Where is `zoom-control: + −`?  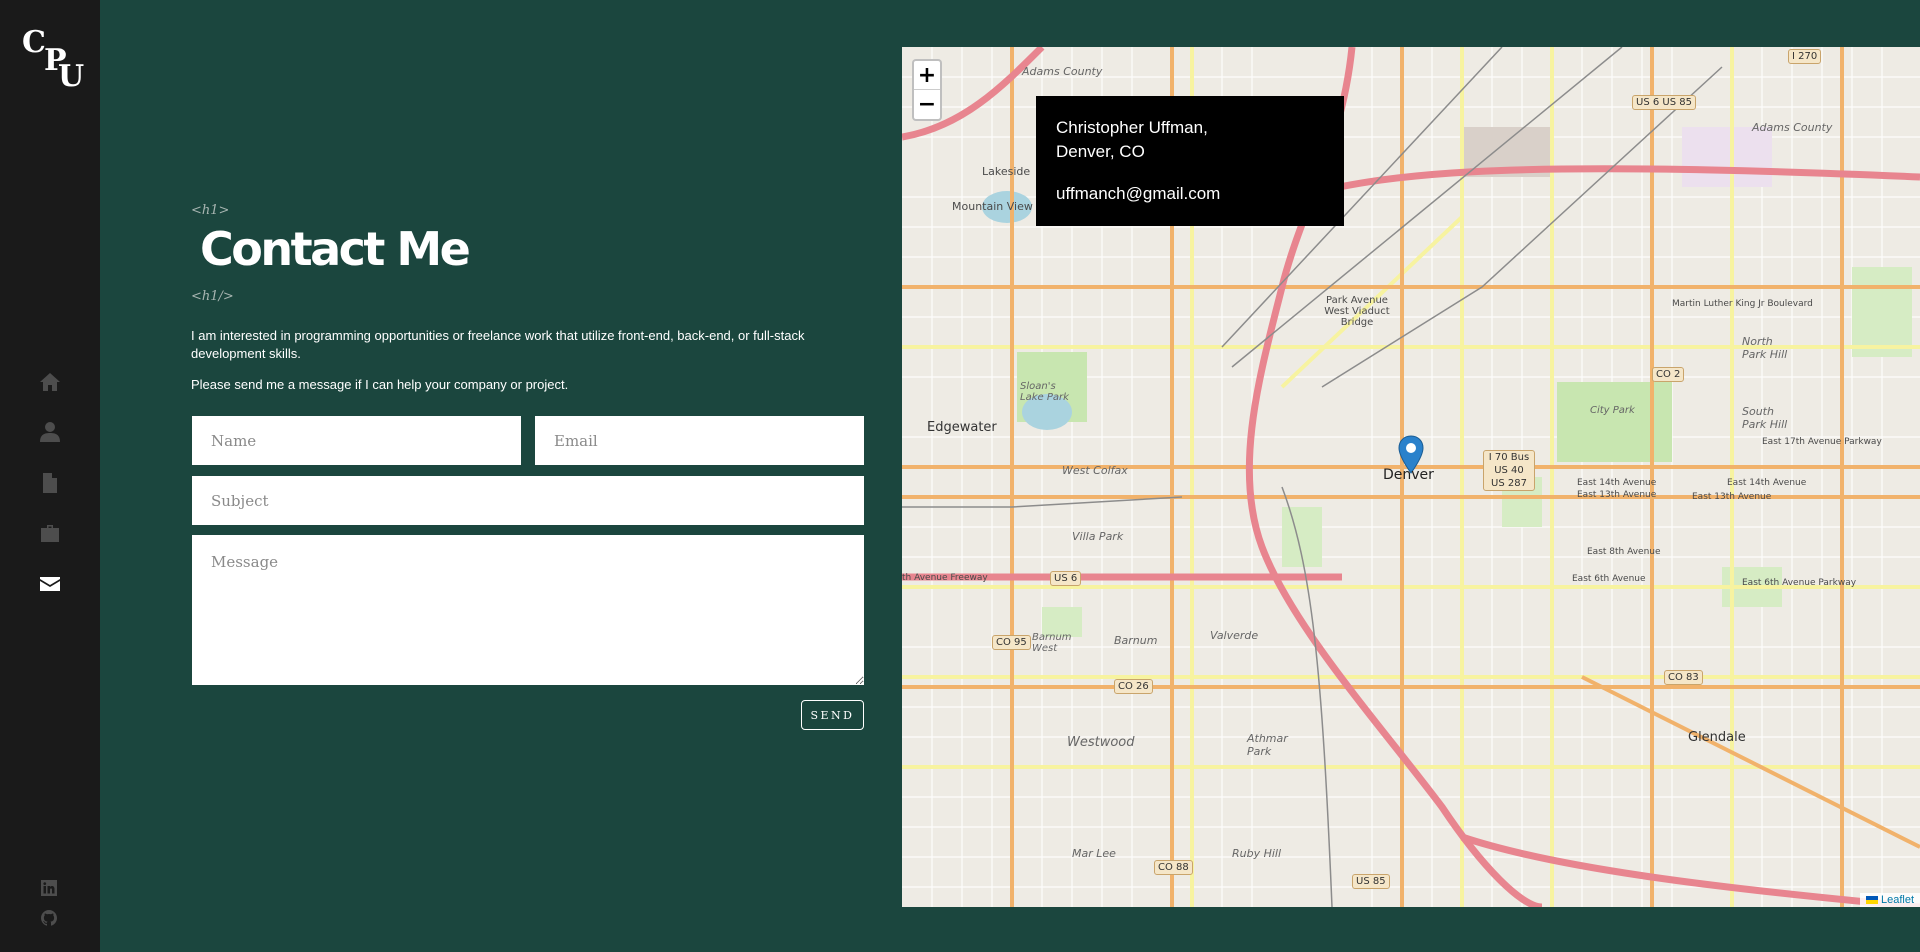
zoom-control: + − is located at coordinates (927, 90).